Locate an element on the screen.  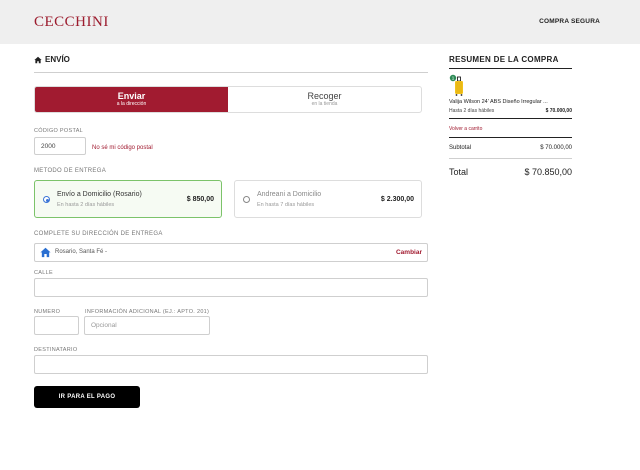
change-address-link: Cambiar is located at coordinates (409, 252).